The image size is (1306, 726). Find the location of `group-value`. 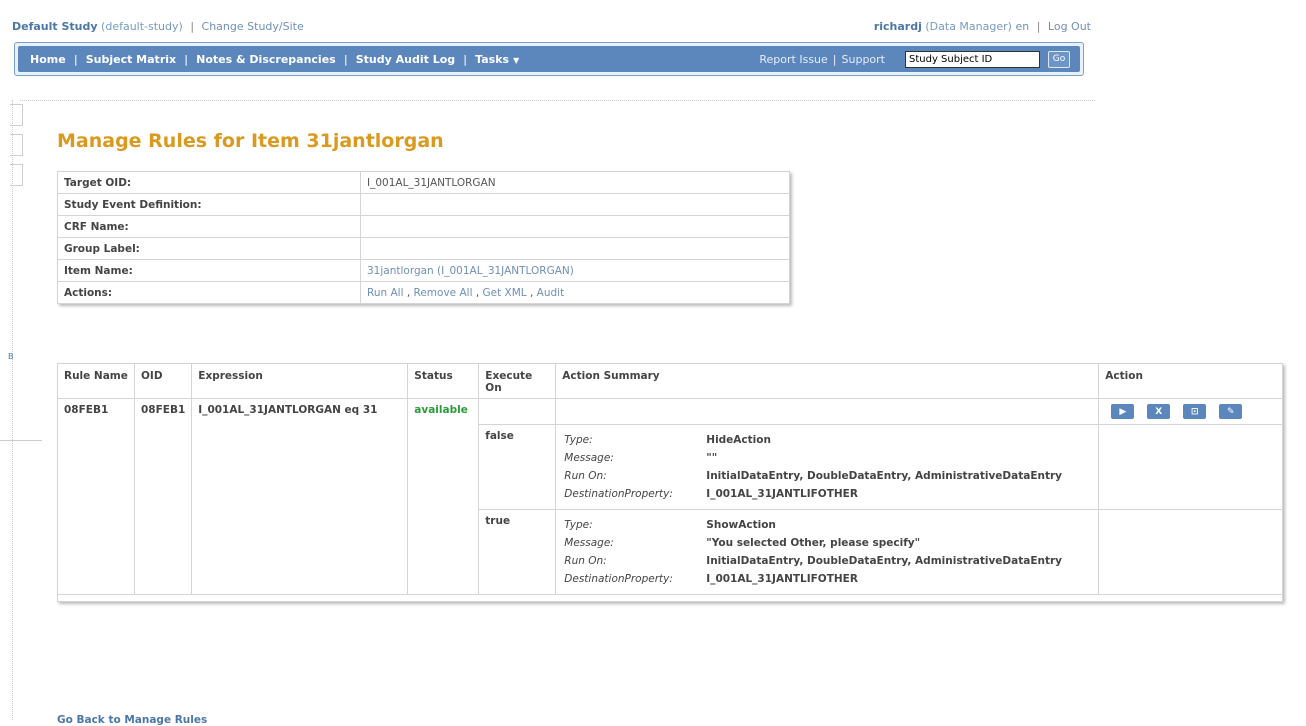

group-value is located at coordinates (575, 248).